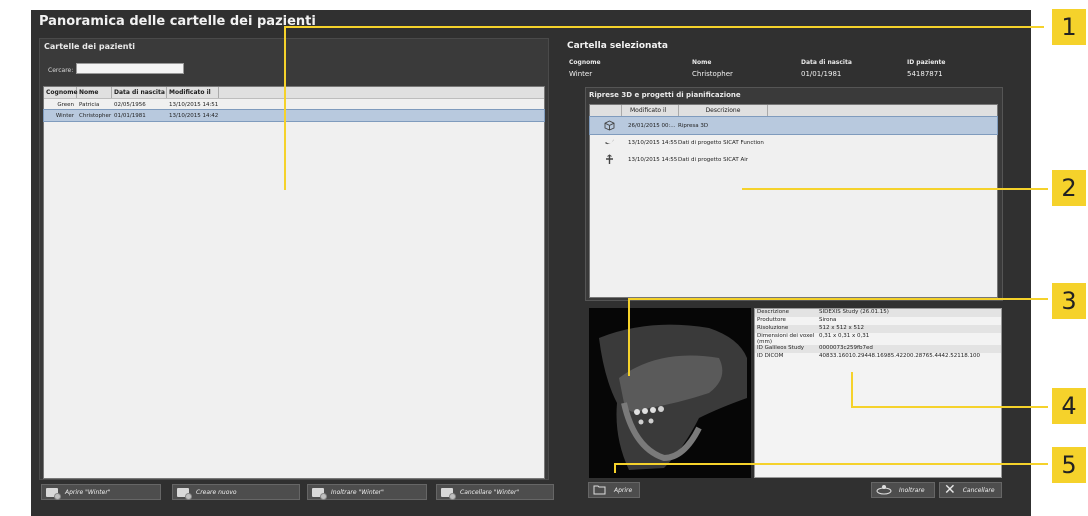  I want to click on forward-scan-button: Inoltrare, so click(903, 490).